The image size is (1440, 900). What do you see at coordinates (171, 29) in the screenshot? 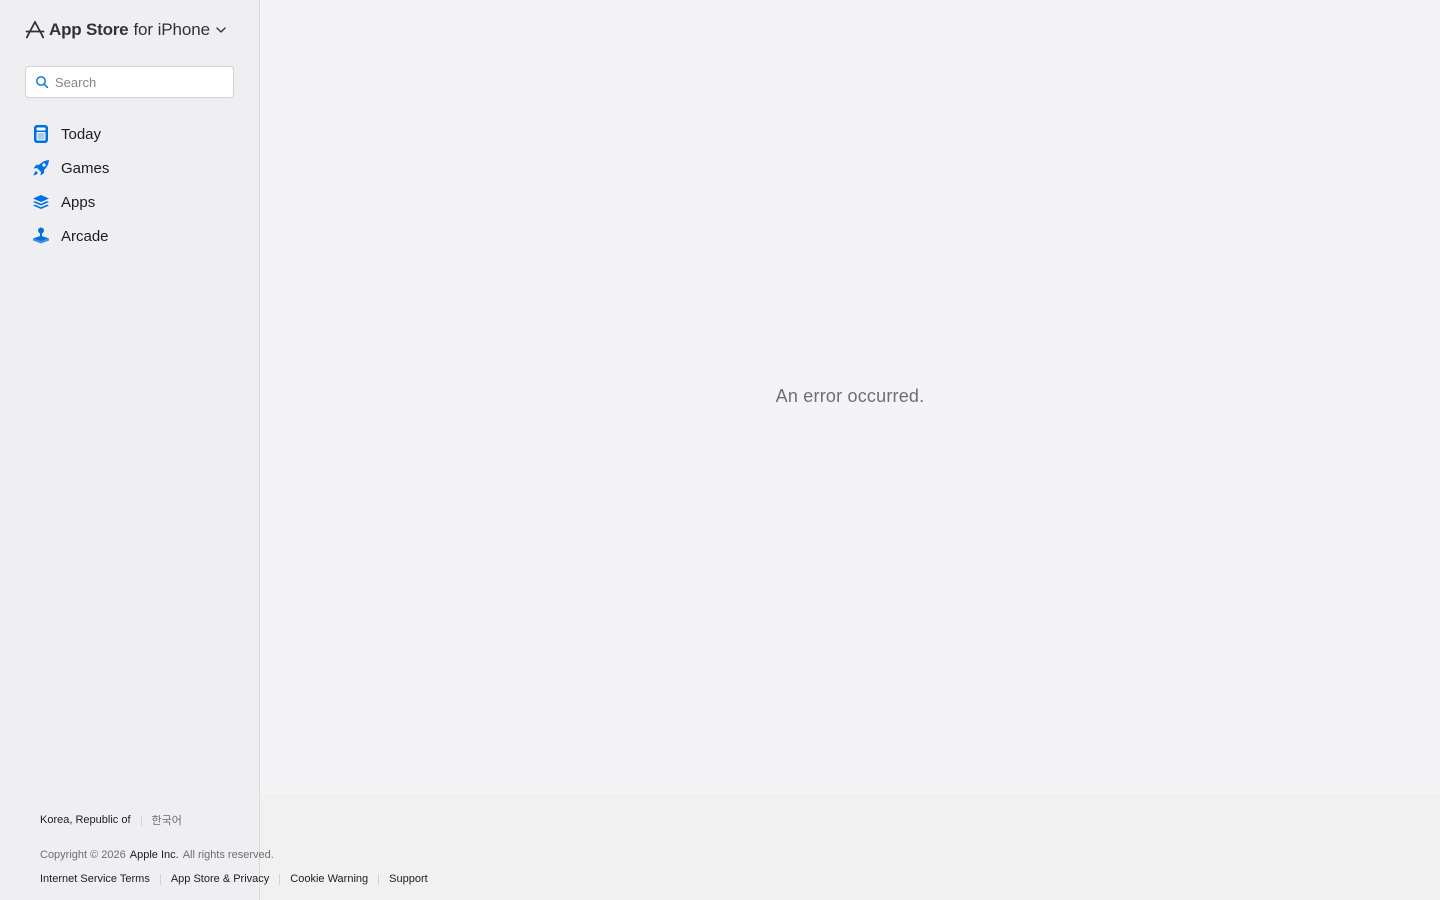
I see `platform-label: for iPhone` at bounding box center [171, 29].